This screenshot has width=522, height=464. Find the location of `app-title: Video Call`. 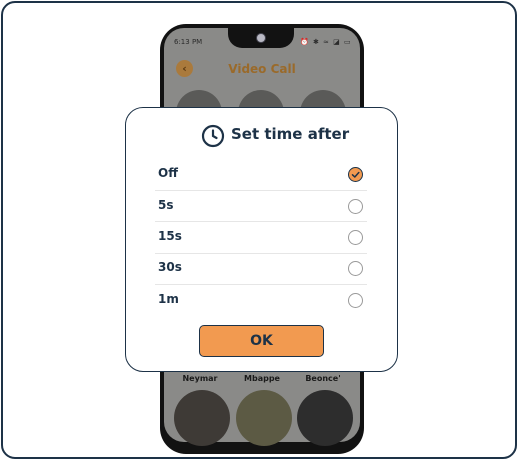

app-title: Video Call is located at coordinates (262, 69).